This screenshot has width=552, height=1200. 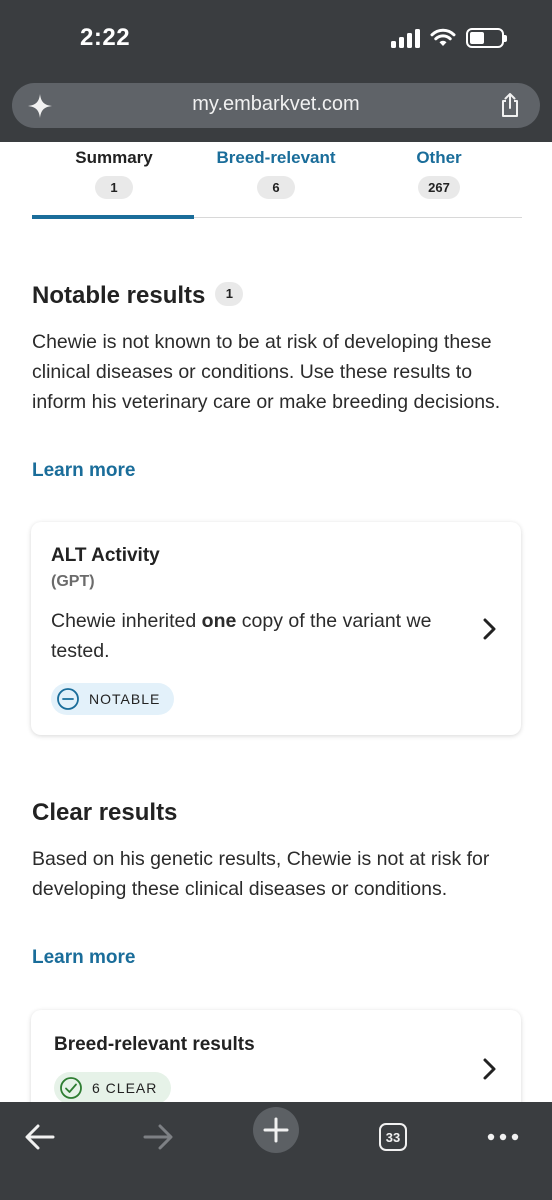 I want to click on tab-count-badge: 267, so click(x=439, y=187).